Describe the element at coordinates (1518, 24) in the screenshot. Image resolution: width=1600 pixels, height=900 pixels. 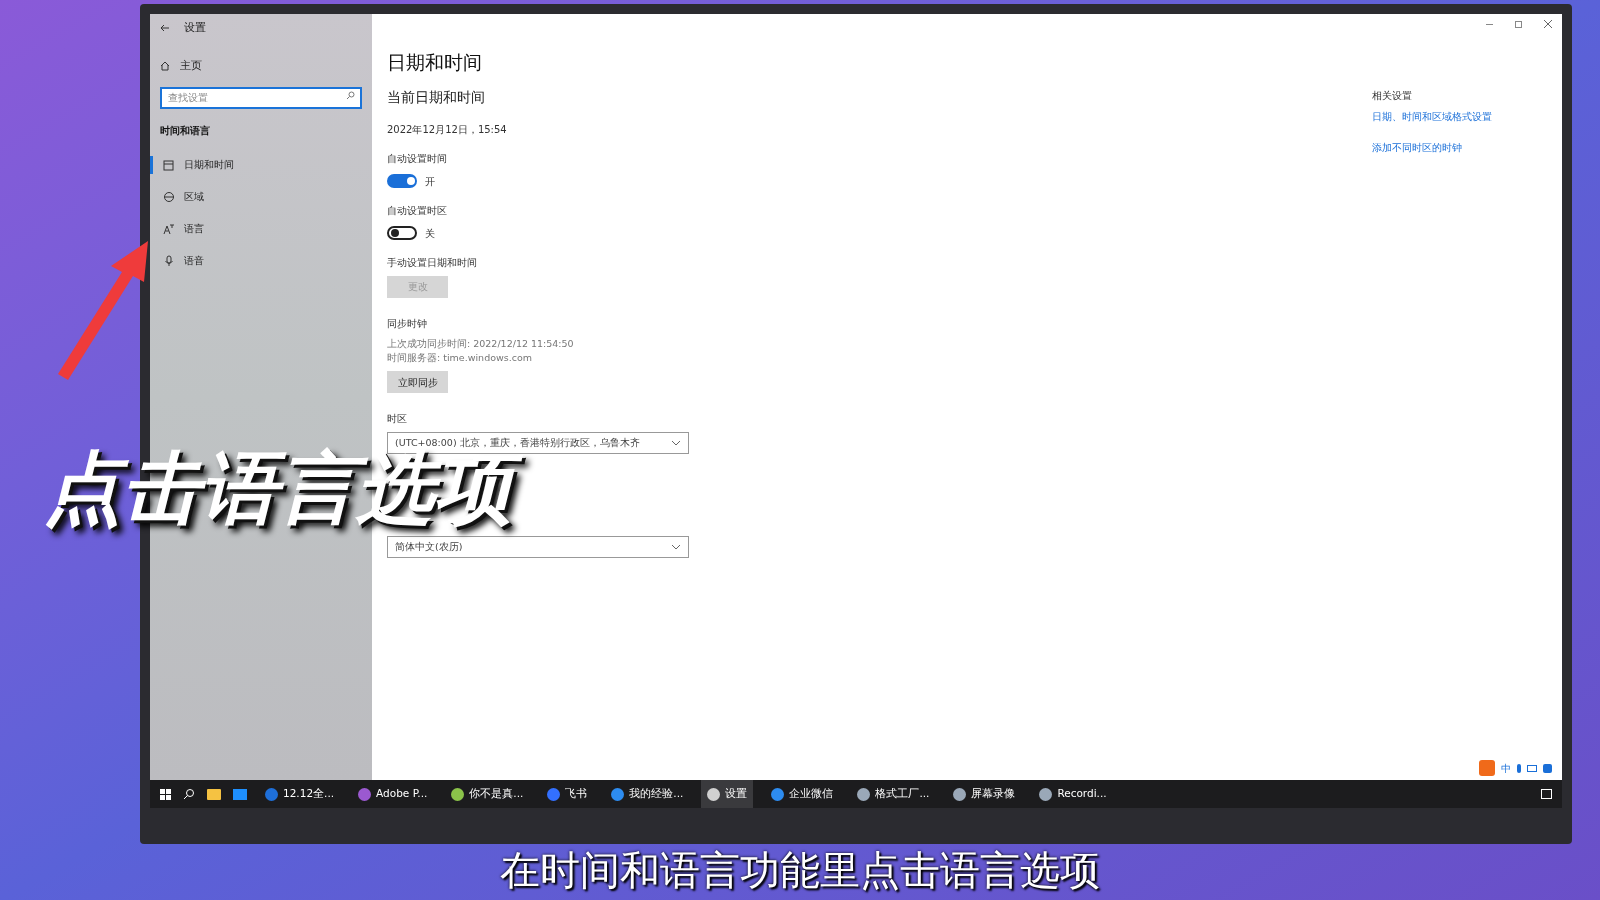
I see `maximize-icon` at that location.